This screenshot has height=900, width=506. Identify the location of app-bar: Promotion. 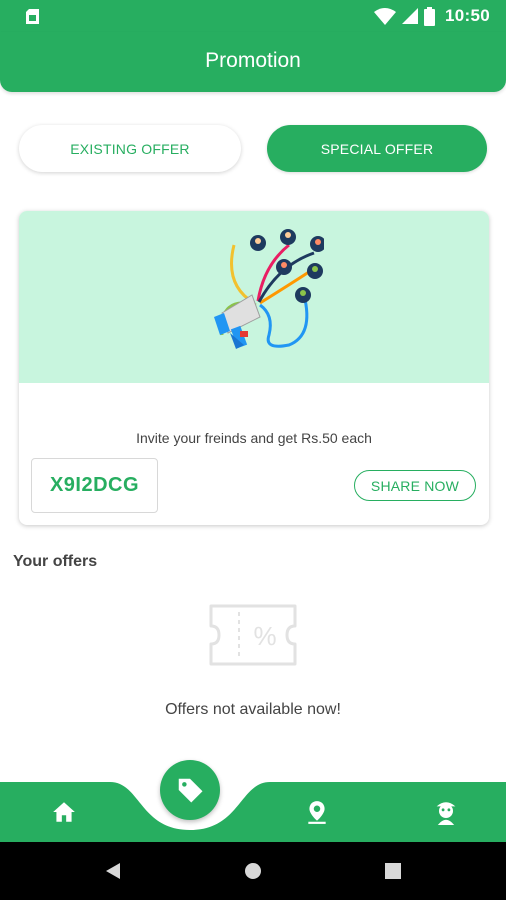
(253, 62).